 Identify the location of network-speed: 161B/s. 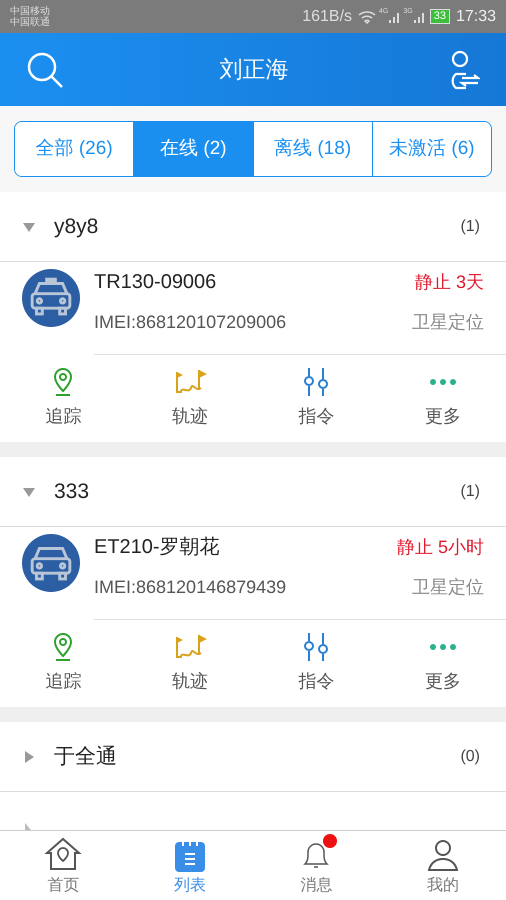
(327, 16).